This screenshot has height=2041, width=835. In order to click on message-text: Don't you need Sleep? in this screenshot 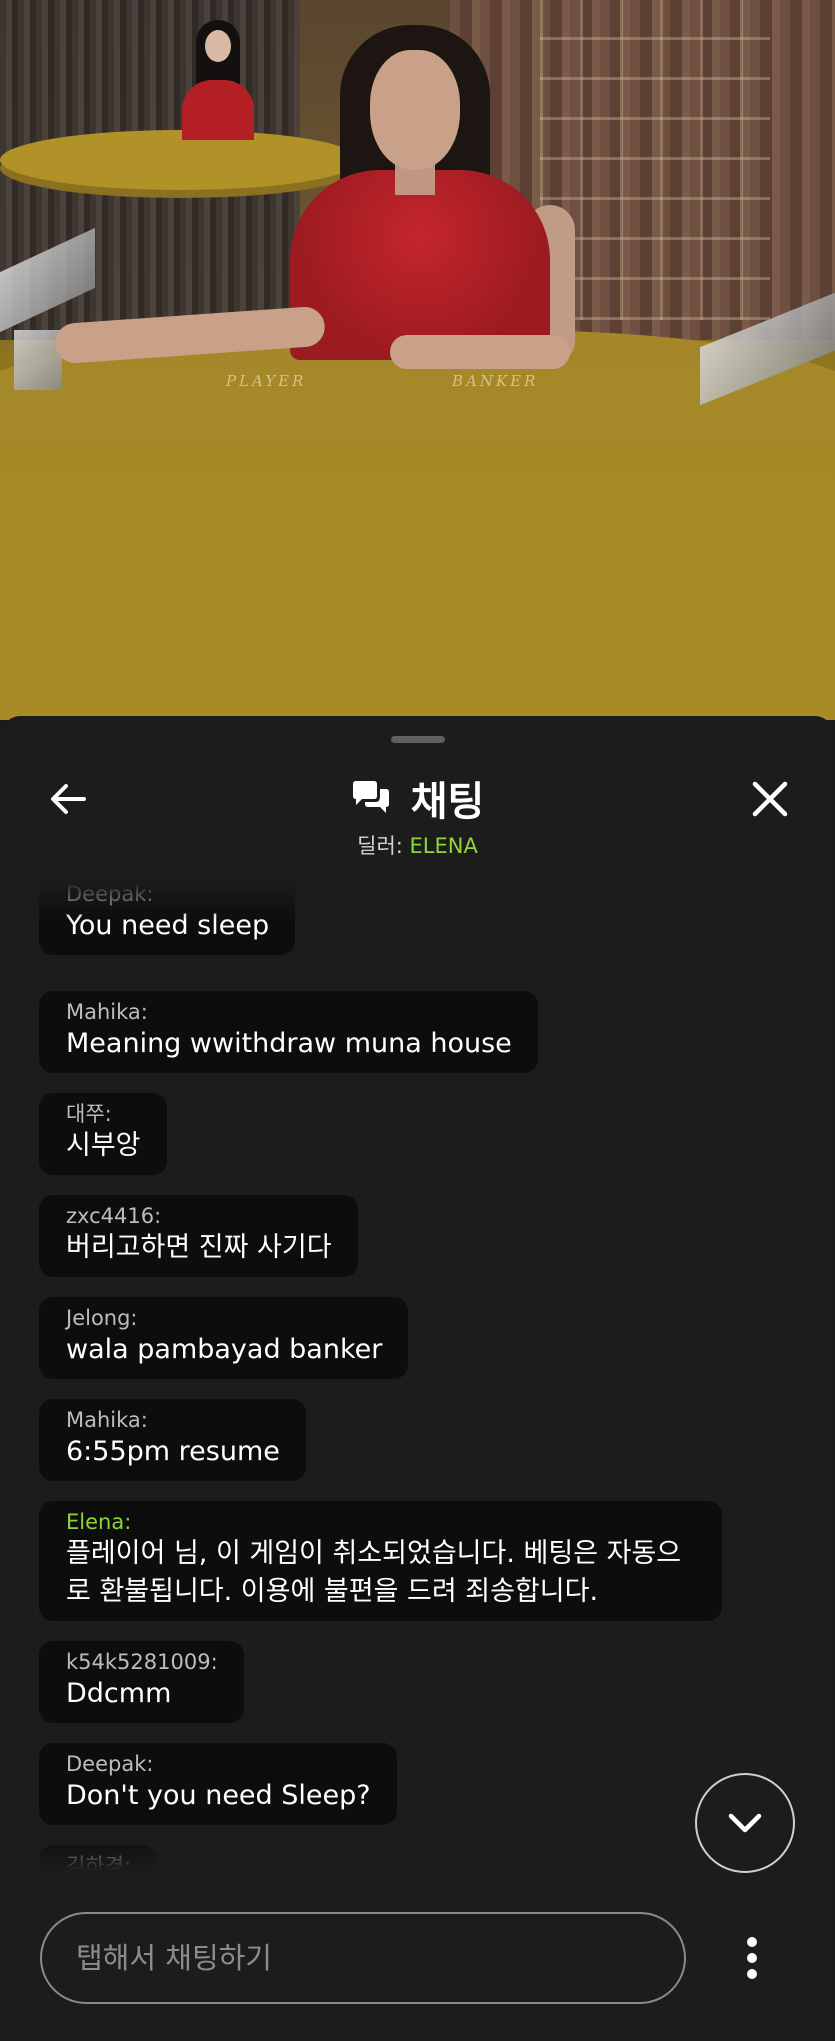, I will do `click(218, 1795)`.